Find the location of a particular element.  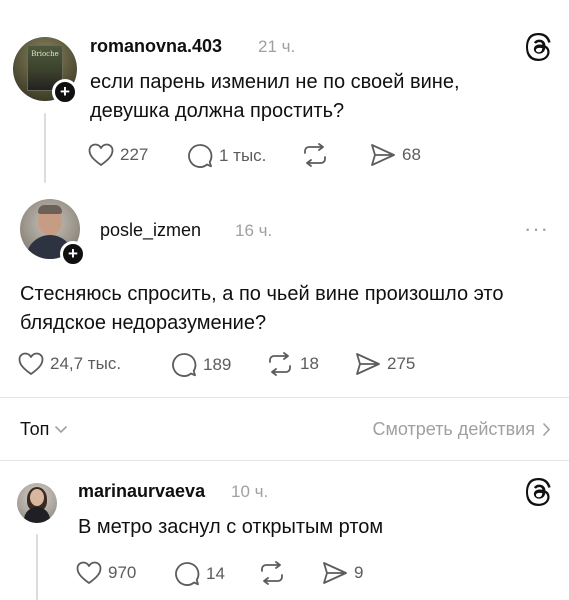

like-button: 970 is located at coordinates (106, 573).